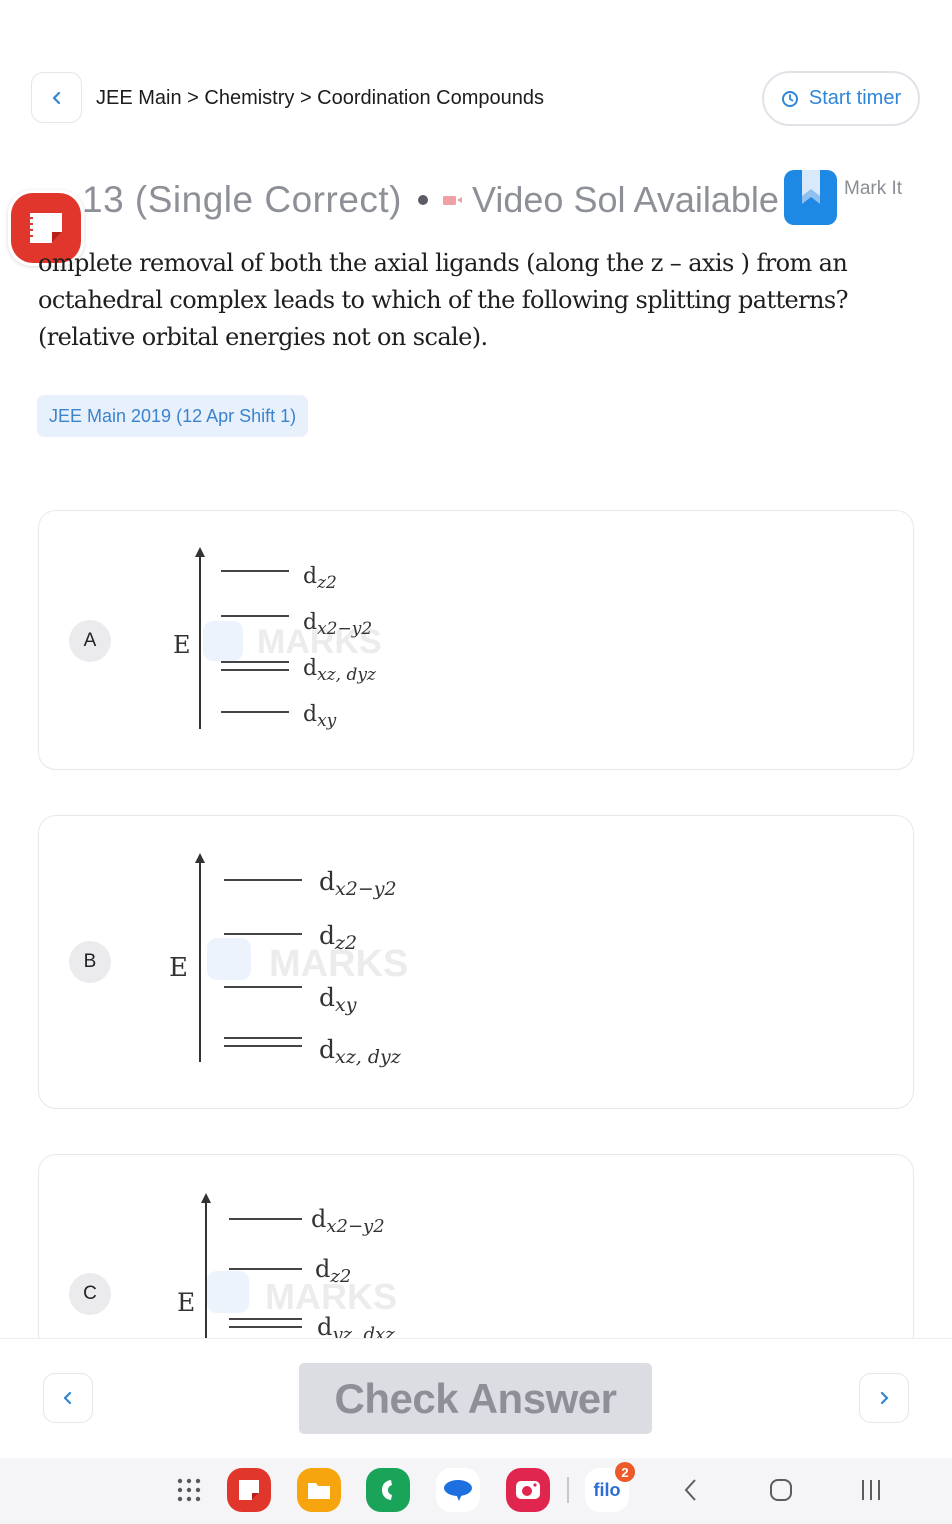  I want to click on bookmark-button, so click(810, 197).